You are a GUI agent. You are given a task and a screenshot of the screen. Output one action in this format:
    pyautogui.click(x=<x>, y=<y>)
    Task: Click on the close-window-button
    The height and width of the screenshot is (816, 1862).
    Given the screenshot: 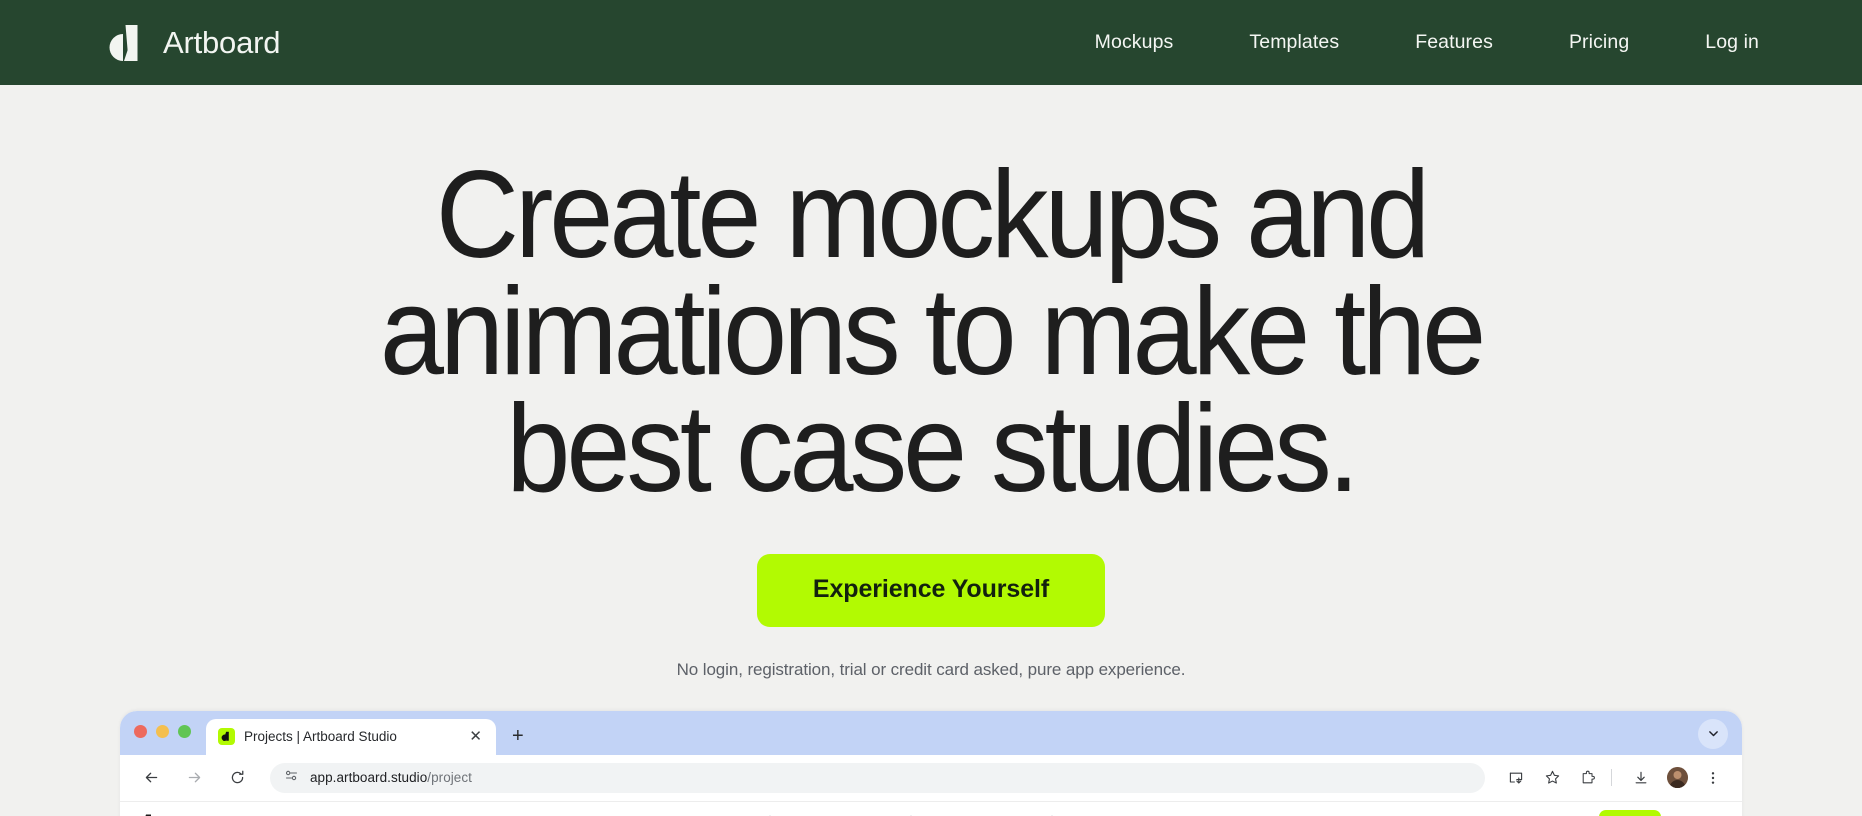 What is the action you would take?
    pyautogui.click(x=140, y=732)
    